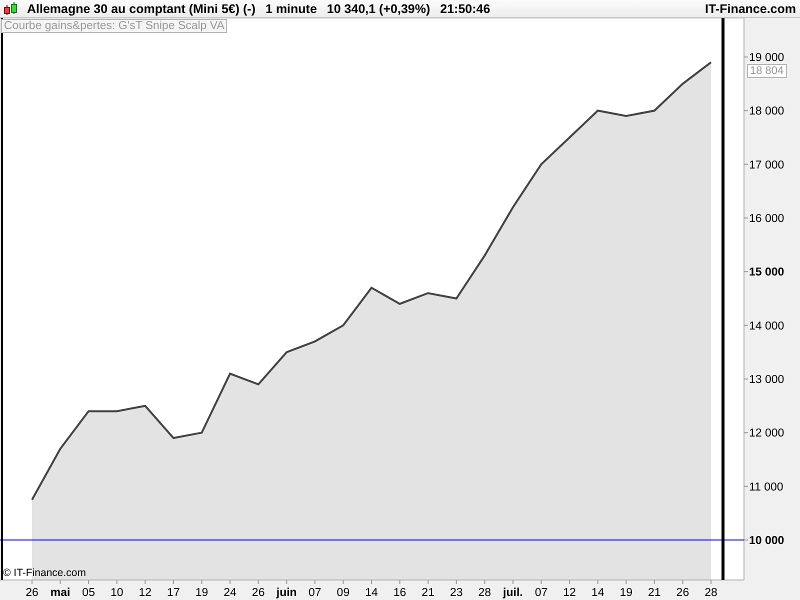 This screenshot has height=600, width=800. Describe the element at coordinates (291, 9) in the screenshot. I see `timeframe: 1 minute` at that location.